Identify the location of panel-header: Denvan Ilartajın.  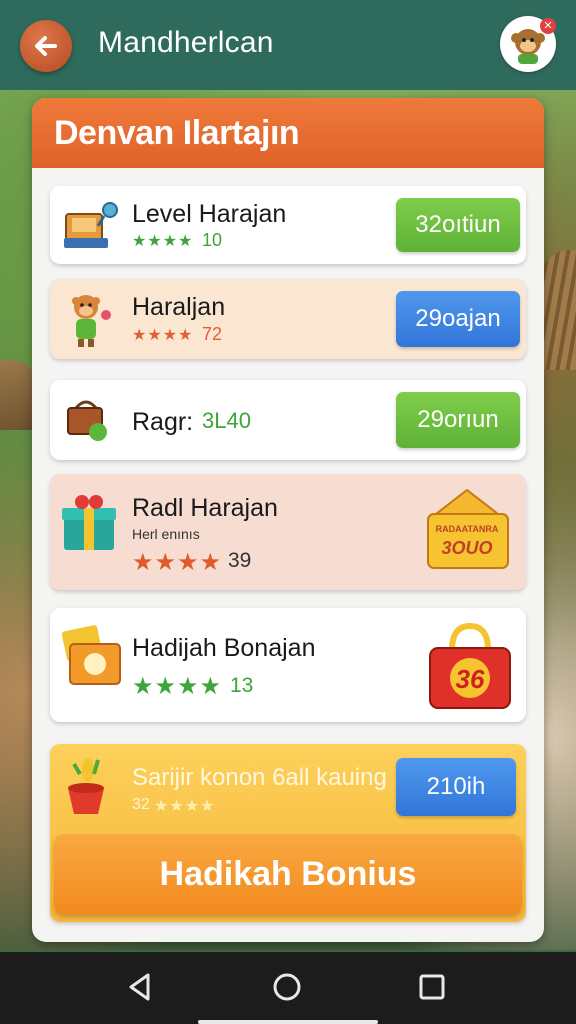
(288, 133).